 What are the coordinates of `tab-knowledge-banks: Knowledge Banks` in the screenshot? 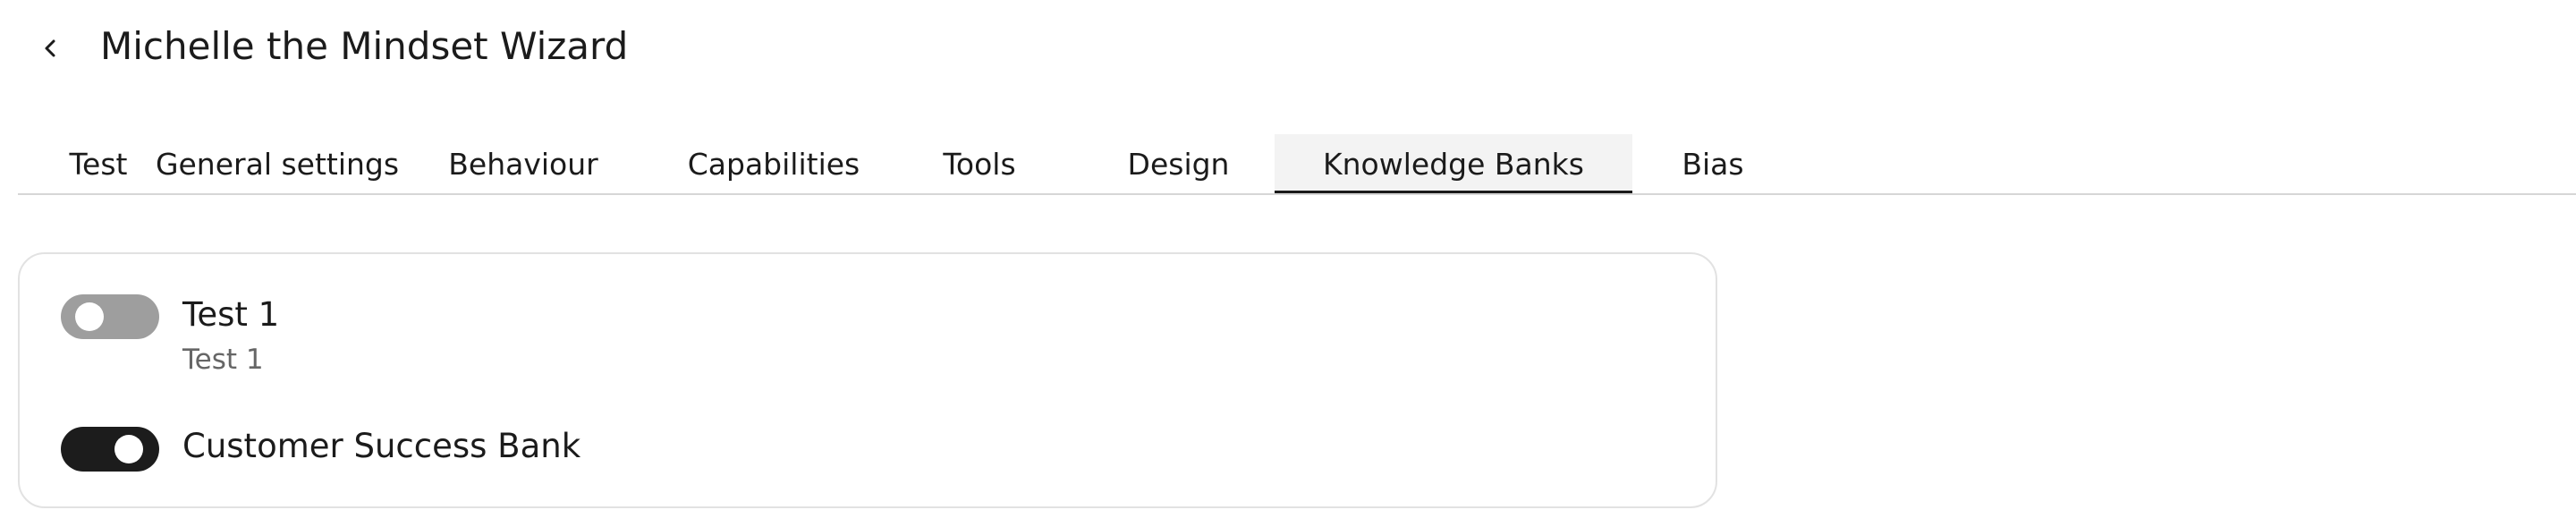 It's located at (1453, 164).